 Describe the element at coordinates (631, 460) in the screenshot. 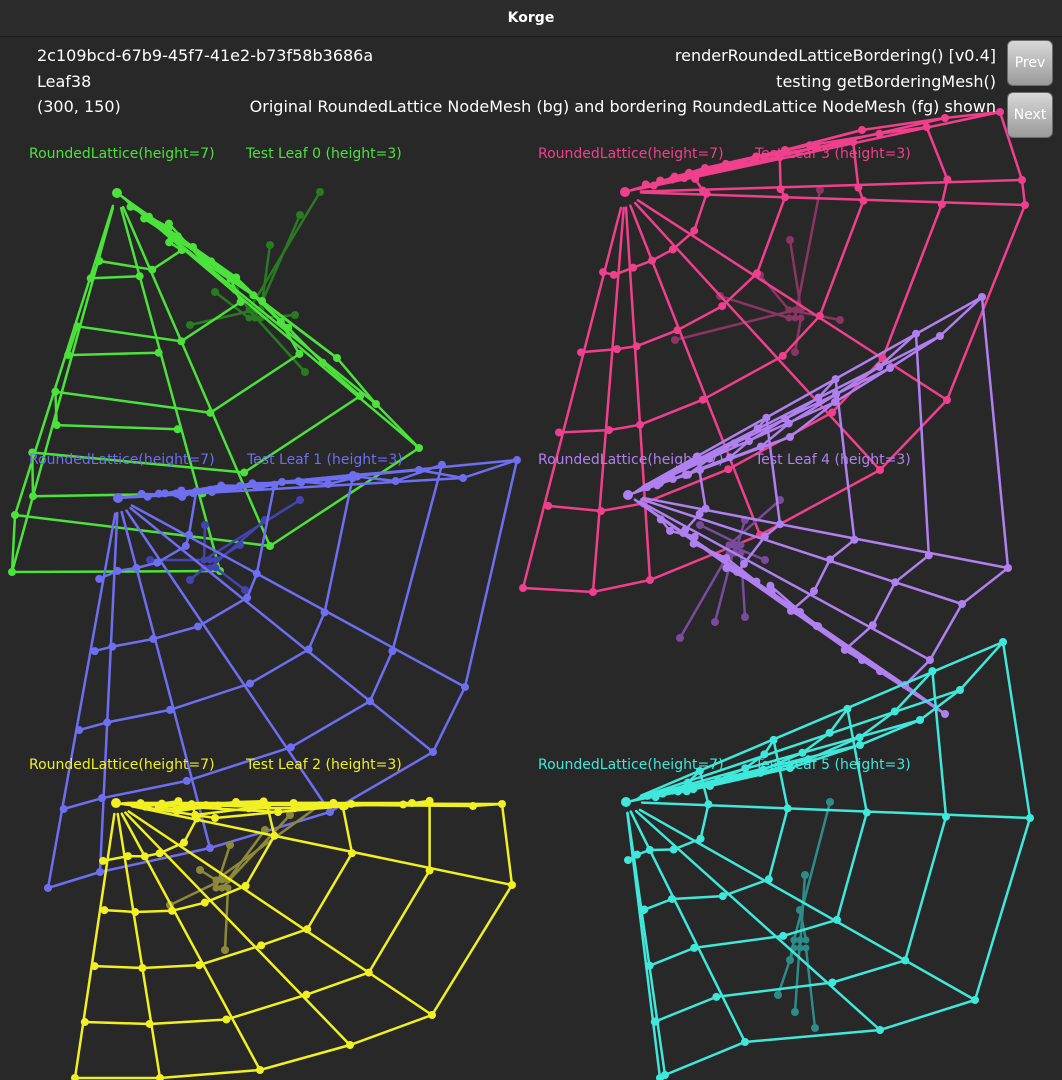

I see `panel-4-lattice-label: RoundedLattice(height=7)` at that location.